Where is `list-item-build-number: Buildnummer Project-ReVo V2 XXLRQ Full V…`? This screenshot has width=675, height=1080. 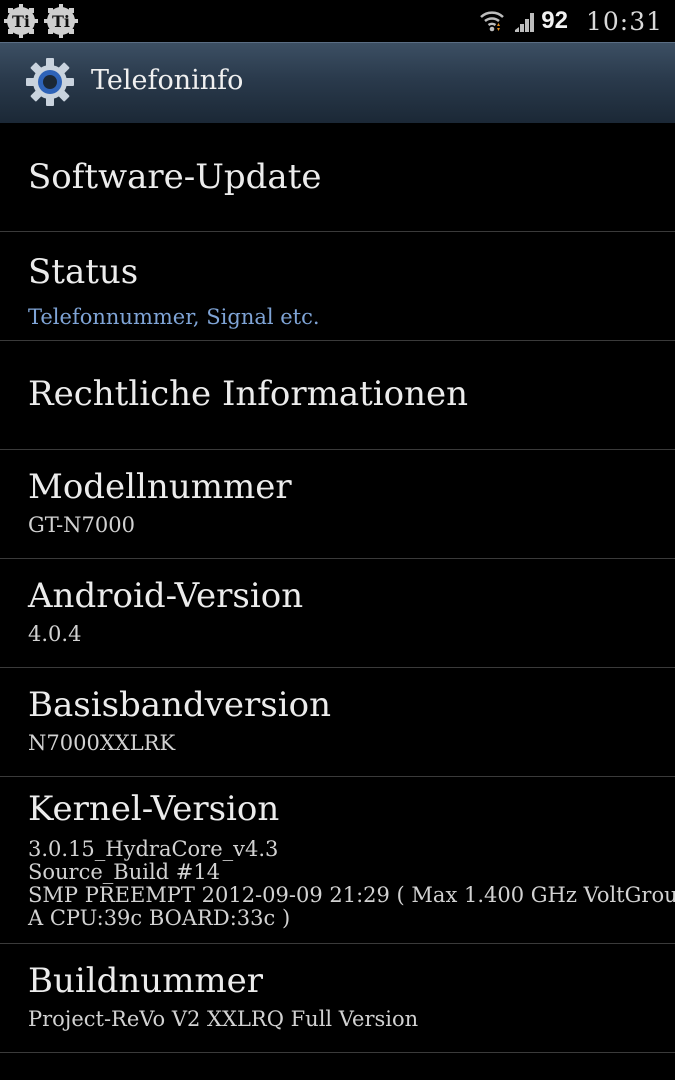 list-item-build-number: Buildnummer Project-ReVo V2 XXLRQ Full V… is located at coordinates (337, 998).